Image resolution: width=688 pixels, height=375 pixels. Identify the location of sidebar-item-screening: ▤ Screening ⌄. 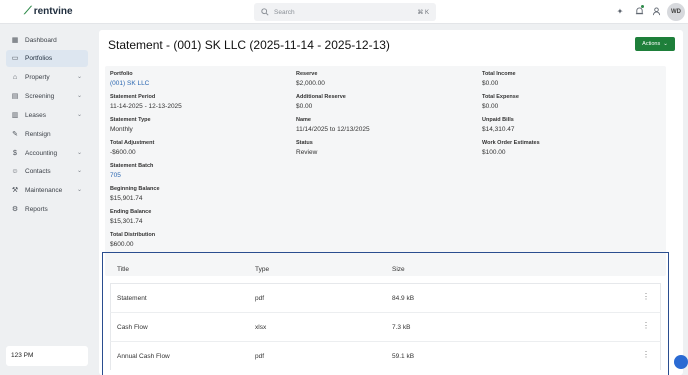
(47, 96).